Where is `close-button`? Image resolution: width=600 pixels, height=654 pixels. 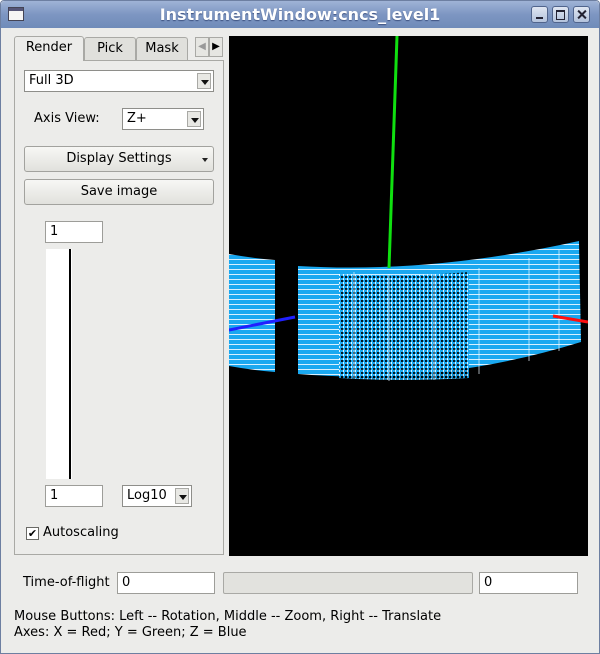
close-button is located at coordinates (581, 14).